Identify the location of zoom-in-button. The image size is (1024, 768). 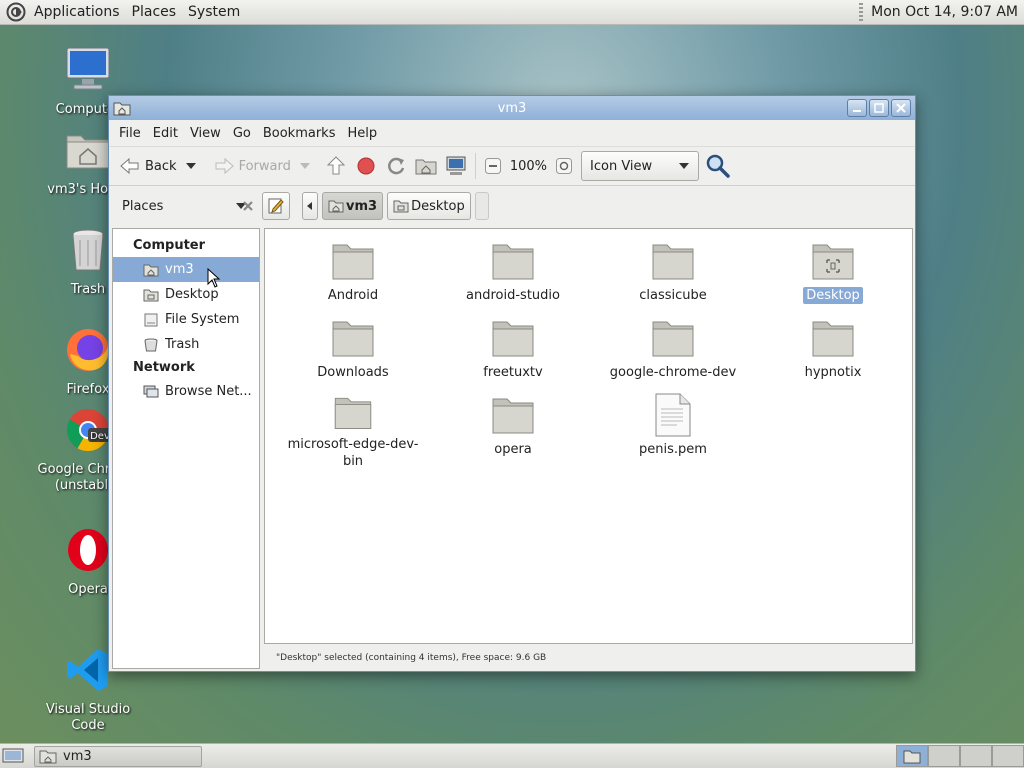
(564, 166).